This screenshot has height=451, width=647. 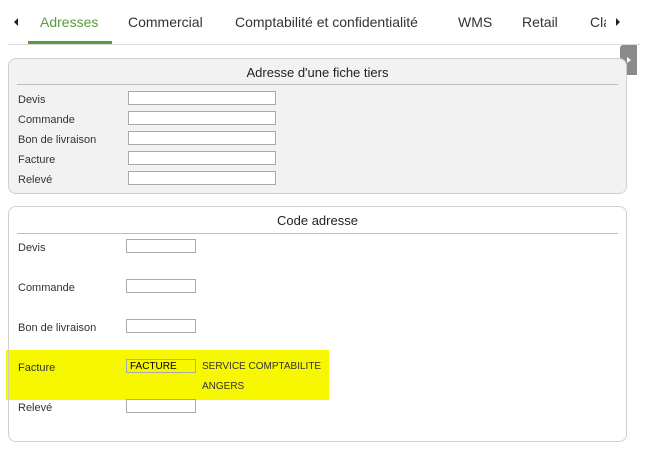 I want to click on panel-title: Adresse d'une fiche tiers, so click(x=317, y=72).